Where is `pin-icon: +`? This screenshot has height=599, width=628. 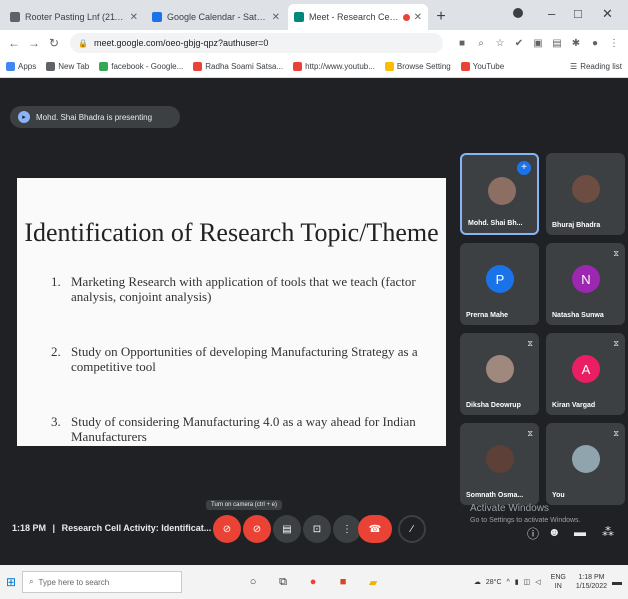
pin-icon: + is located at coordinates (524, 168).